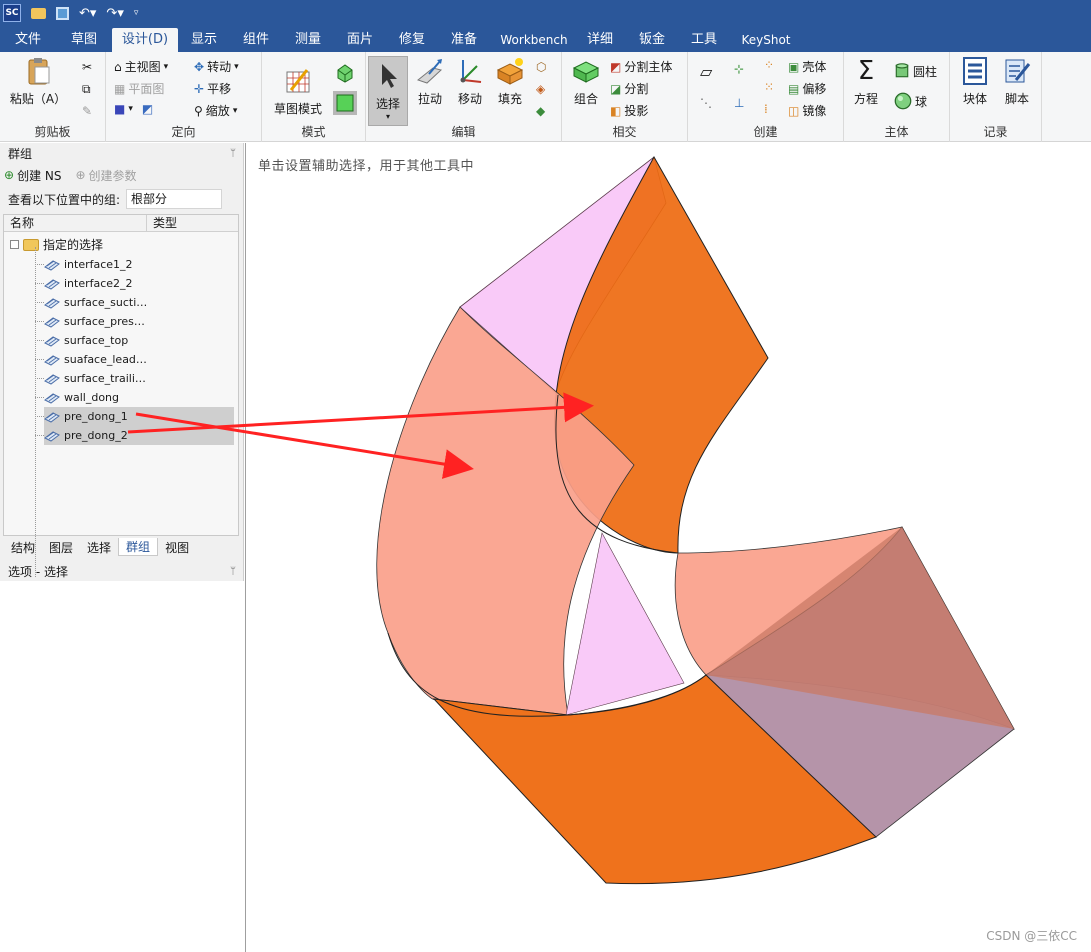  Describe the element at coordinates (38, 81) in the screenshot. I see `paste-button: 粘贴（A）` at that location.